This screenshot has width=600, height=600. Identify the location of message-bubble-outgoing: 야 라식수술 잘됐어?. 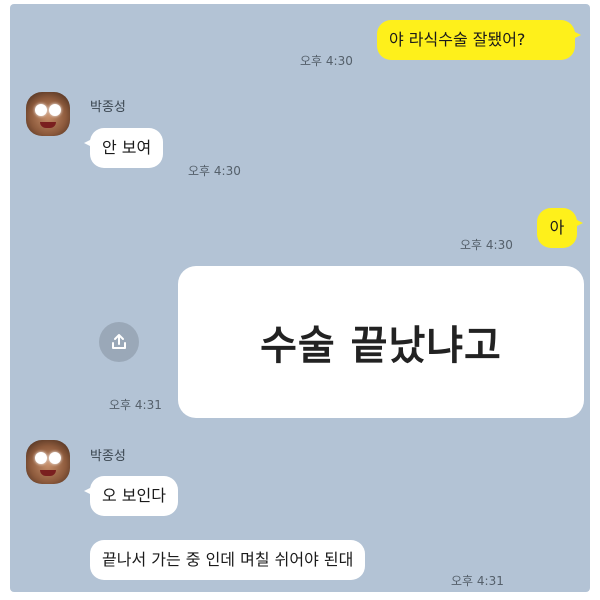
(479, 40).